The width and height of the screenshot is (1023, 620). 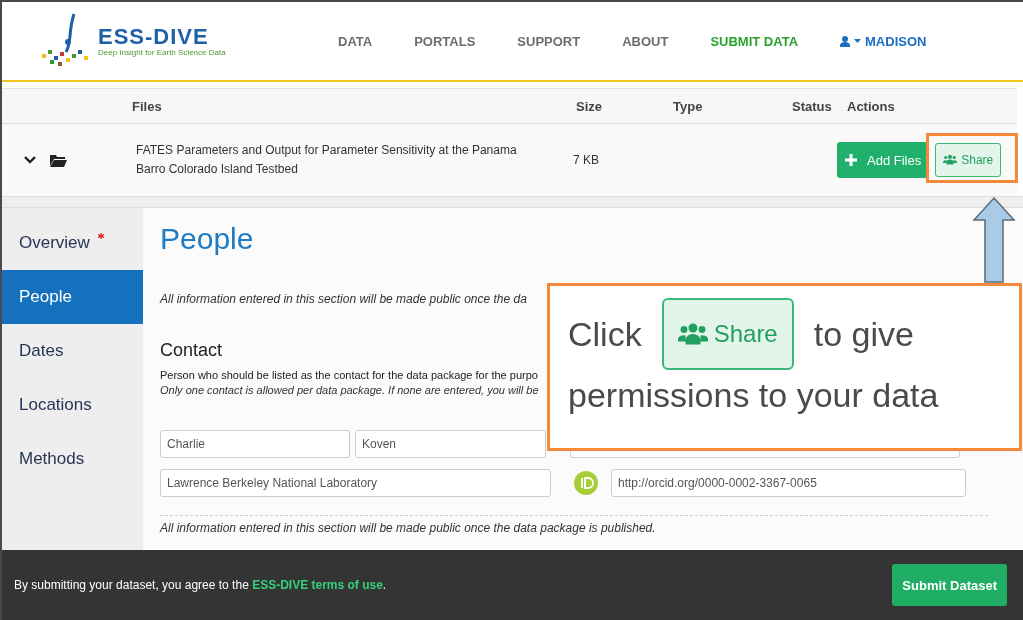 I want to click on organization-field: Lawrence Berkeley National Laboratory, so click(x=355, y=483).